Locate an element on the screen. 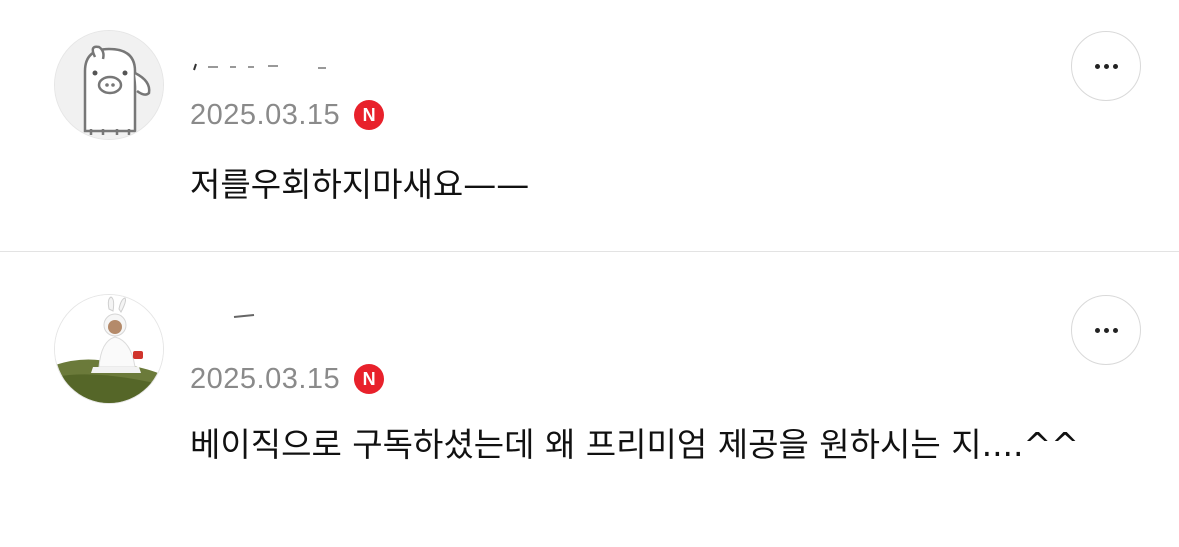 The height and width of the screenshot is (547, 1179). bear-character-avatar-icon is located at coordinates (109, 85).